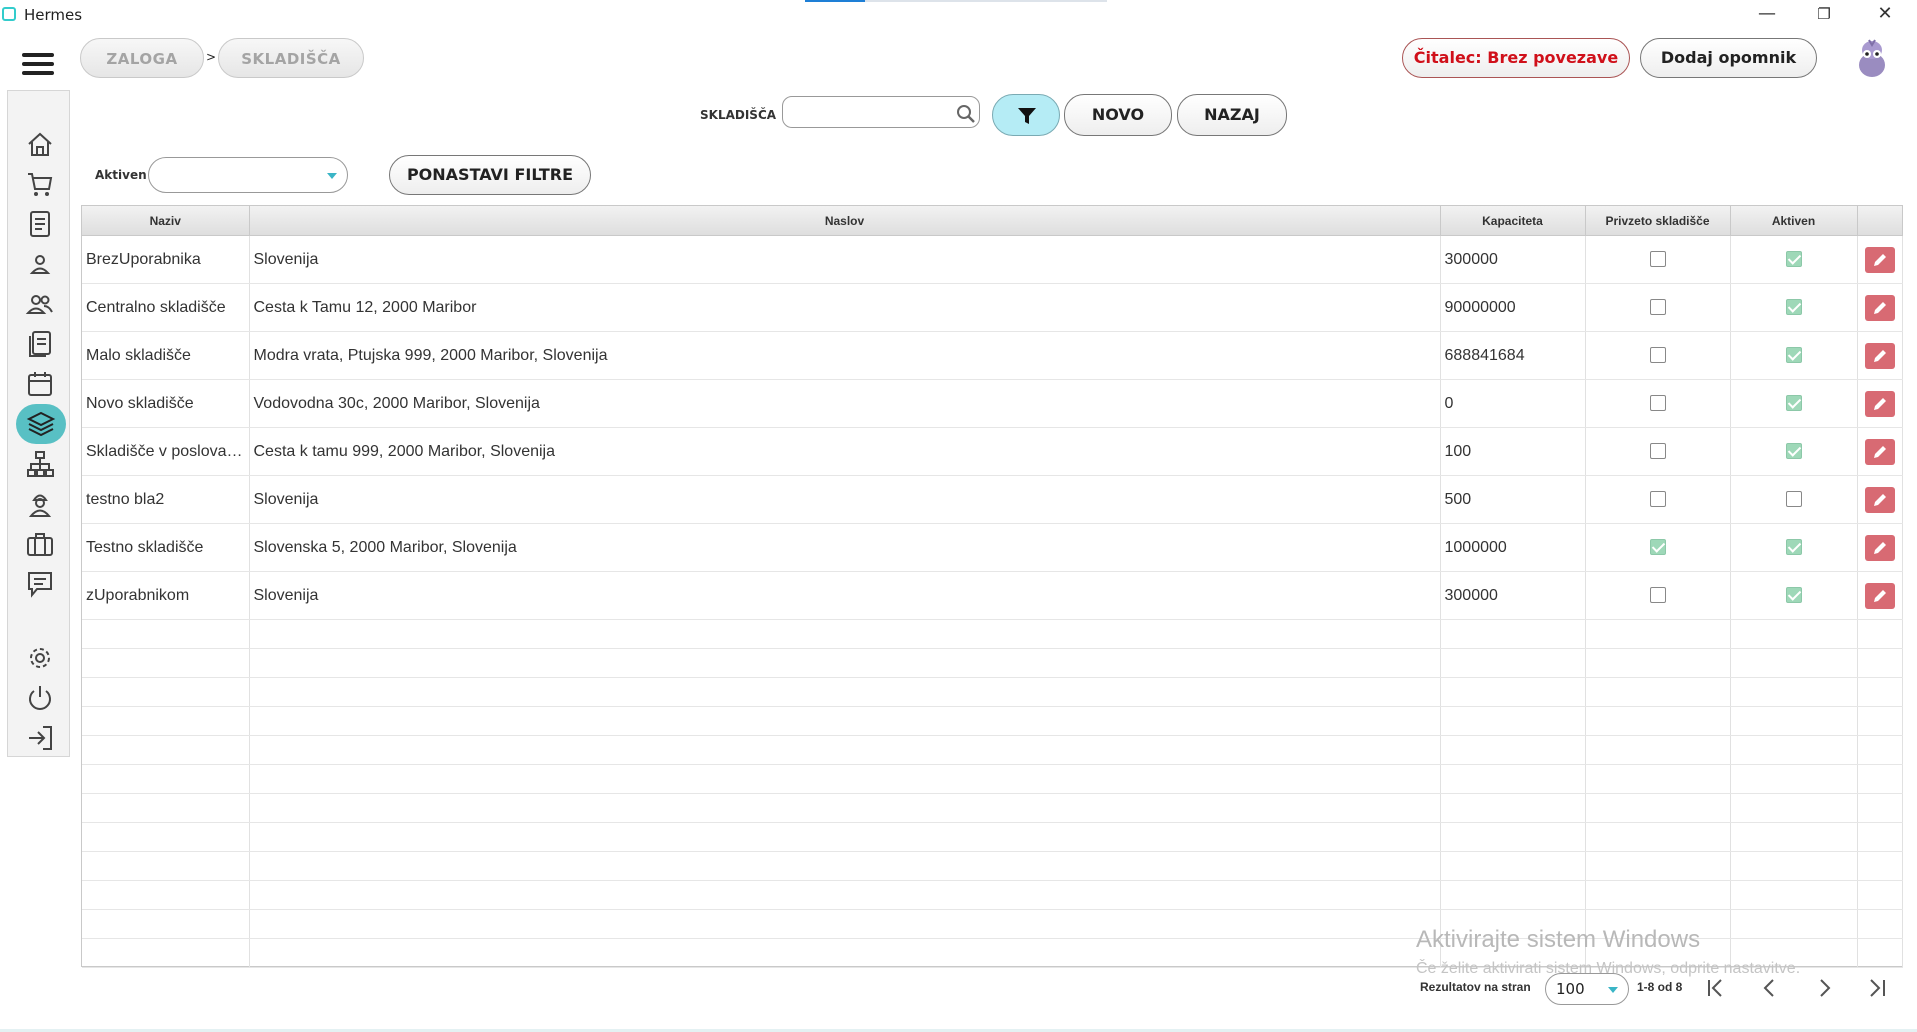 Image resolution: width=1917 pixels, height=1032 pixels. I want to click on user-icon, so click(40, 264).